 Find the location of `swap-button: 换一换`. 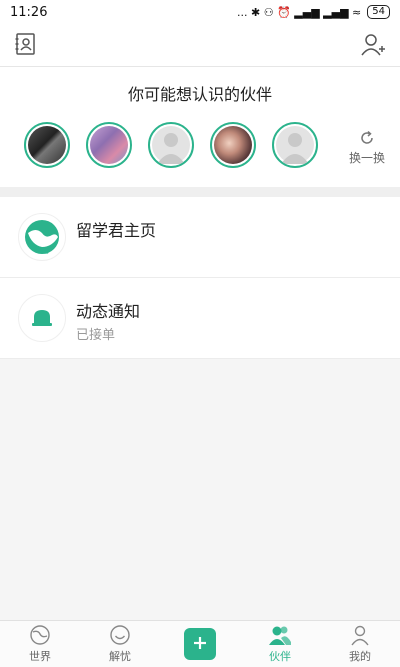

swap-button: 换一换 is located at coordinates (367, 147).